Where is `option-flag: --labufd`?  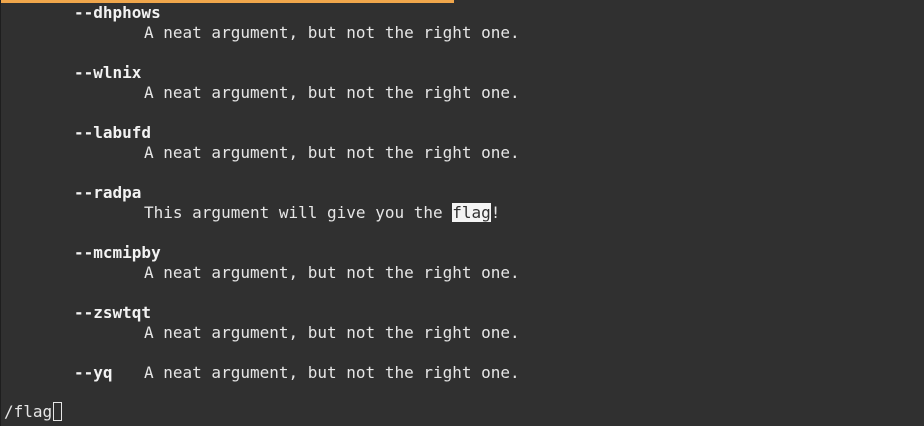
option-flag: --labufd is located at coordinates (113, 132).